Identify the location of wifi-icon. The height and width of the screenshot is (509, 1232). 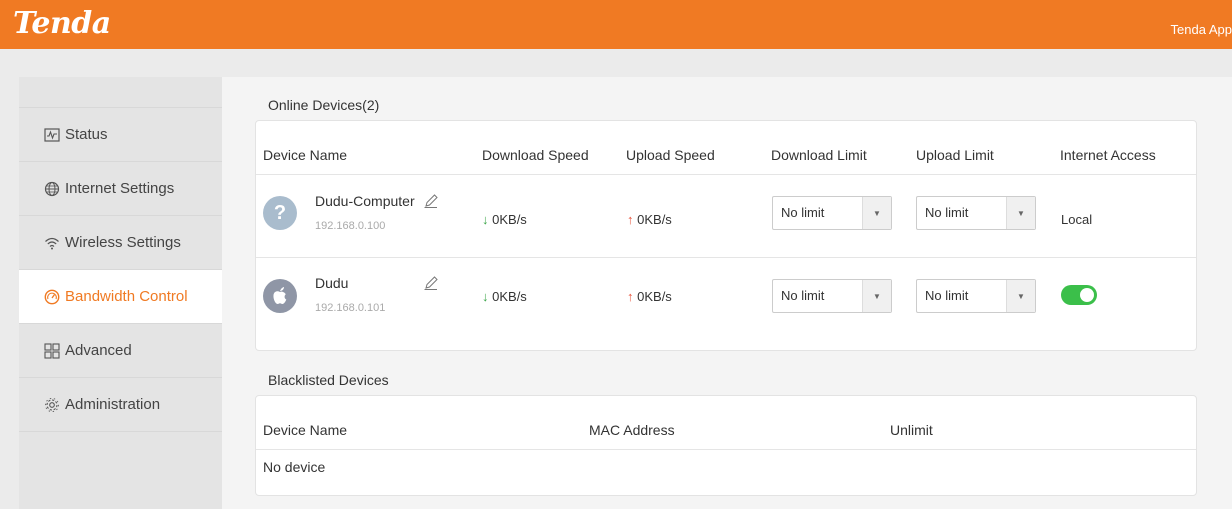
(52, 243).